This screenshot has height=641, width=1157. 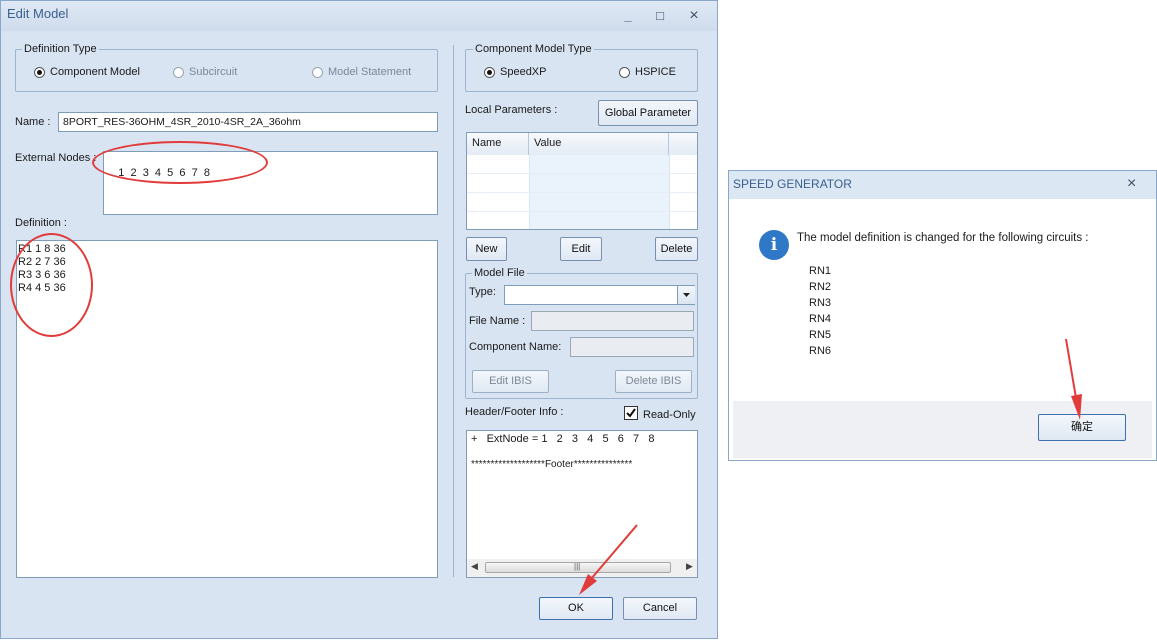 I want to click on edit-button: Edit, so click(x=581, y=249).